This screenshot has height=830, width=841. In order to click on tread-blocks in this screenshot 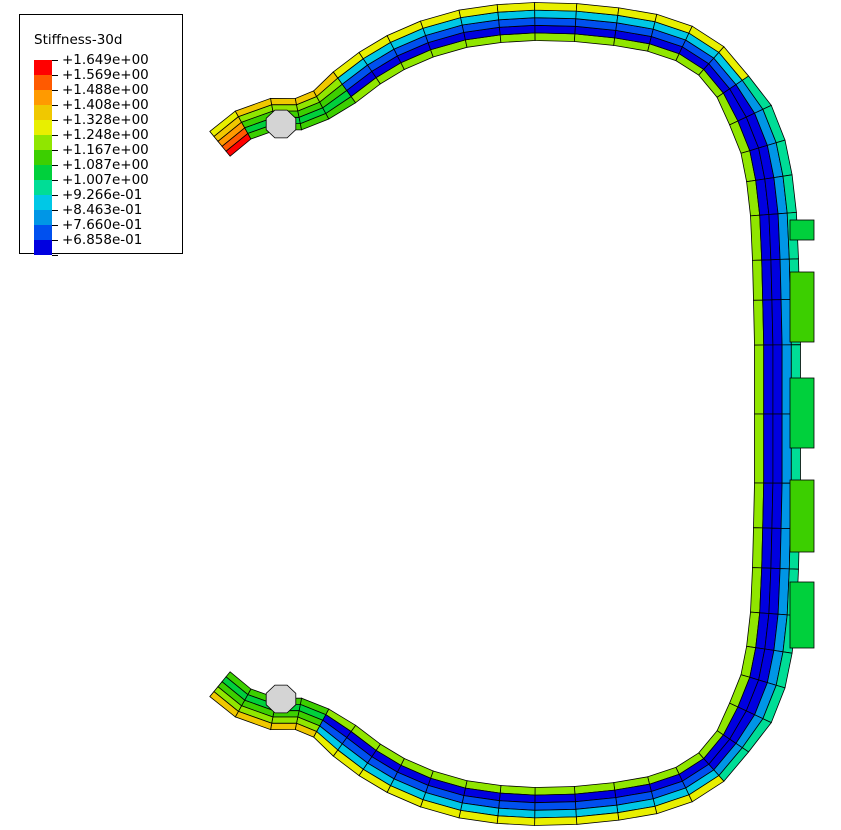, I will do `click(802, 434)`.